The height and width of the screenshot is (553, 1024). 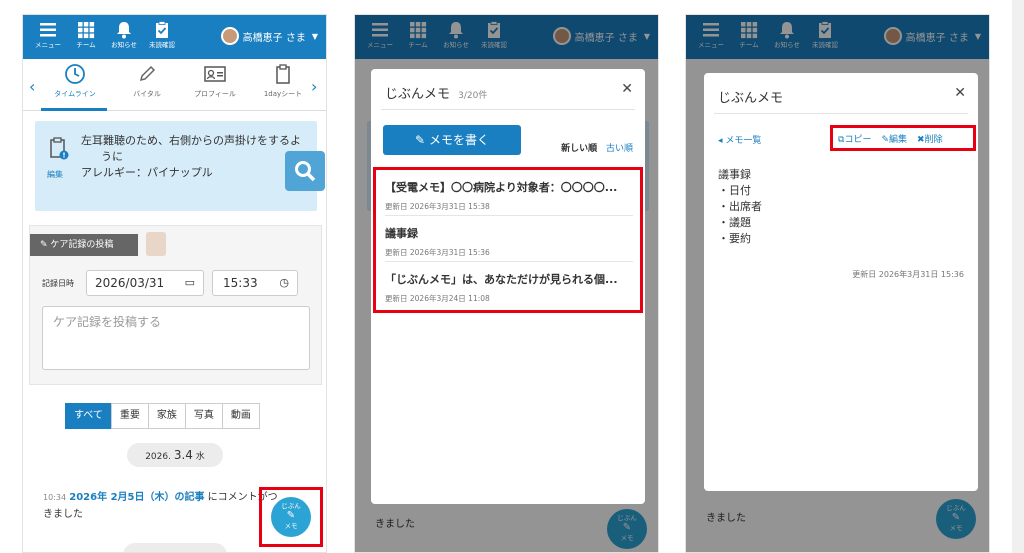 What do you see at coordinates (743, 141) in the screenshot?
I see `back-label: メモ一覧` at bounding box center [743, 141].